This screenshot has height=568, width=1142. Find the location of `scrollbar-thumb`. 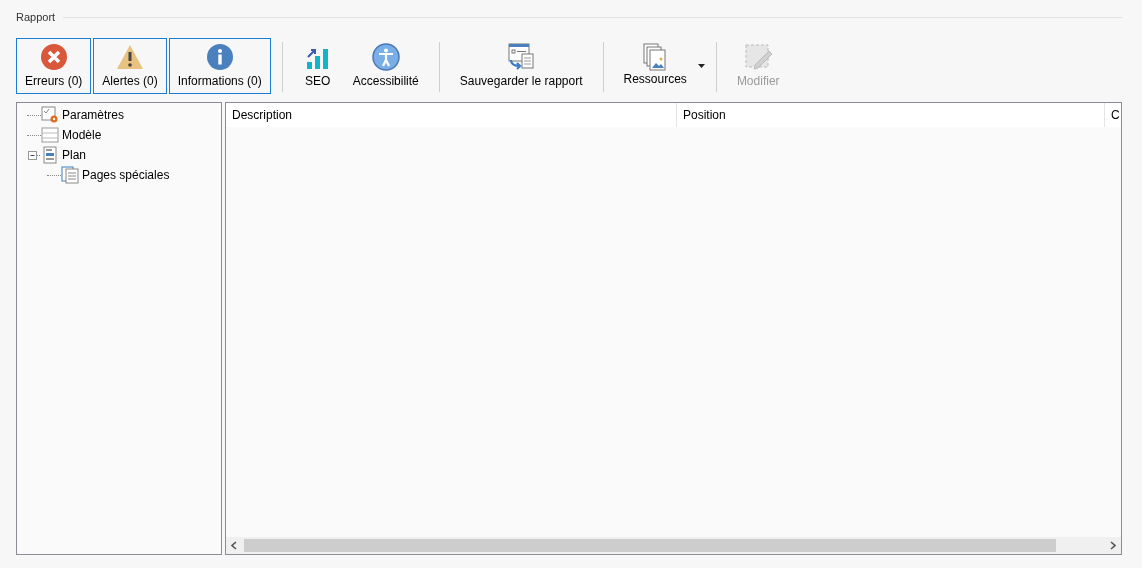

scrollbar-thumb is located at coordinates (650, 545).